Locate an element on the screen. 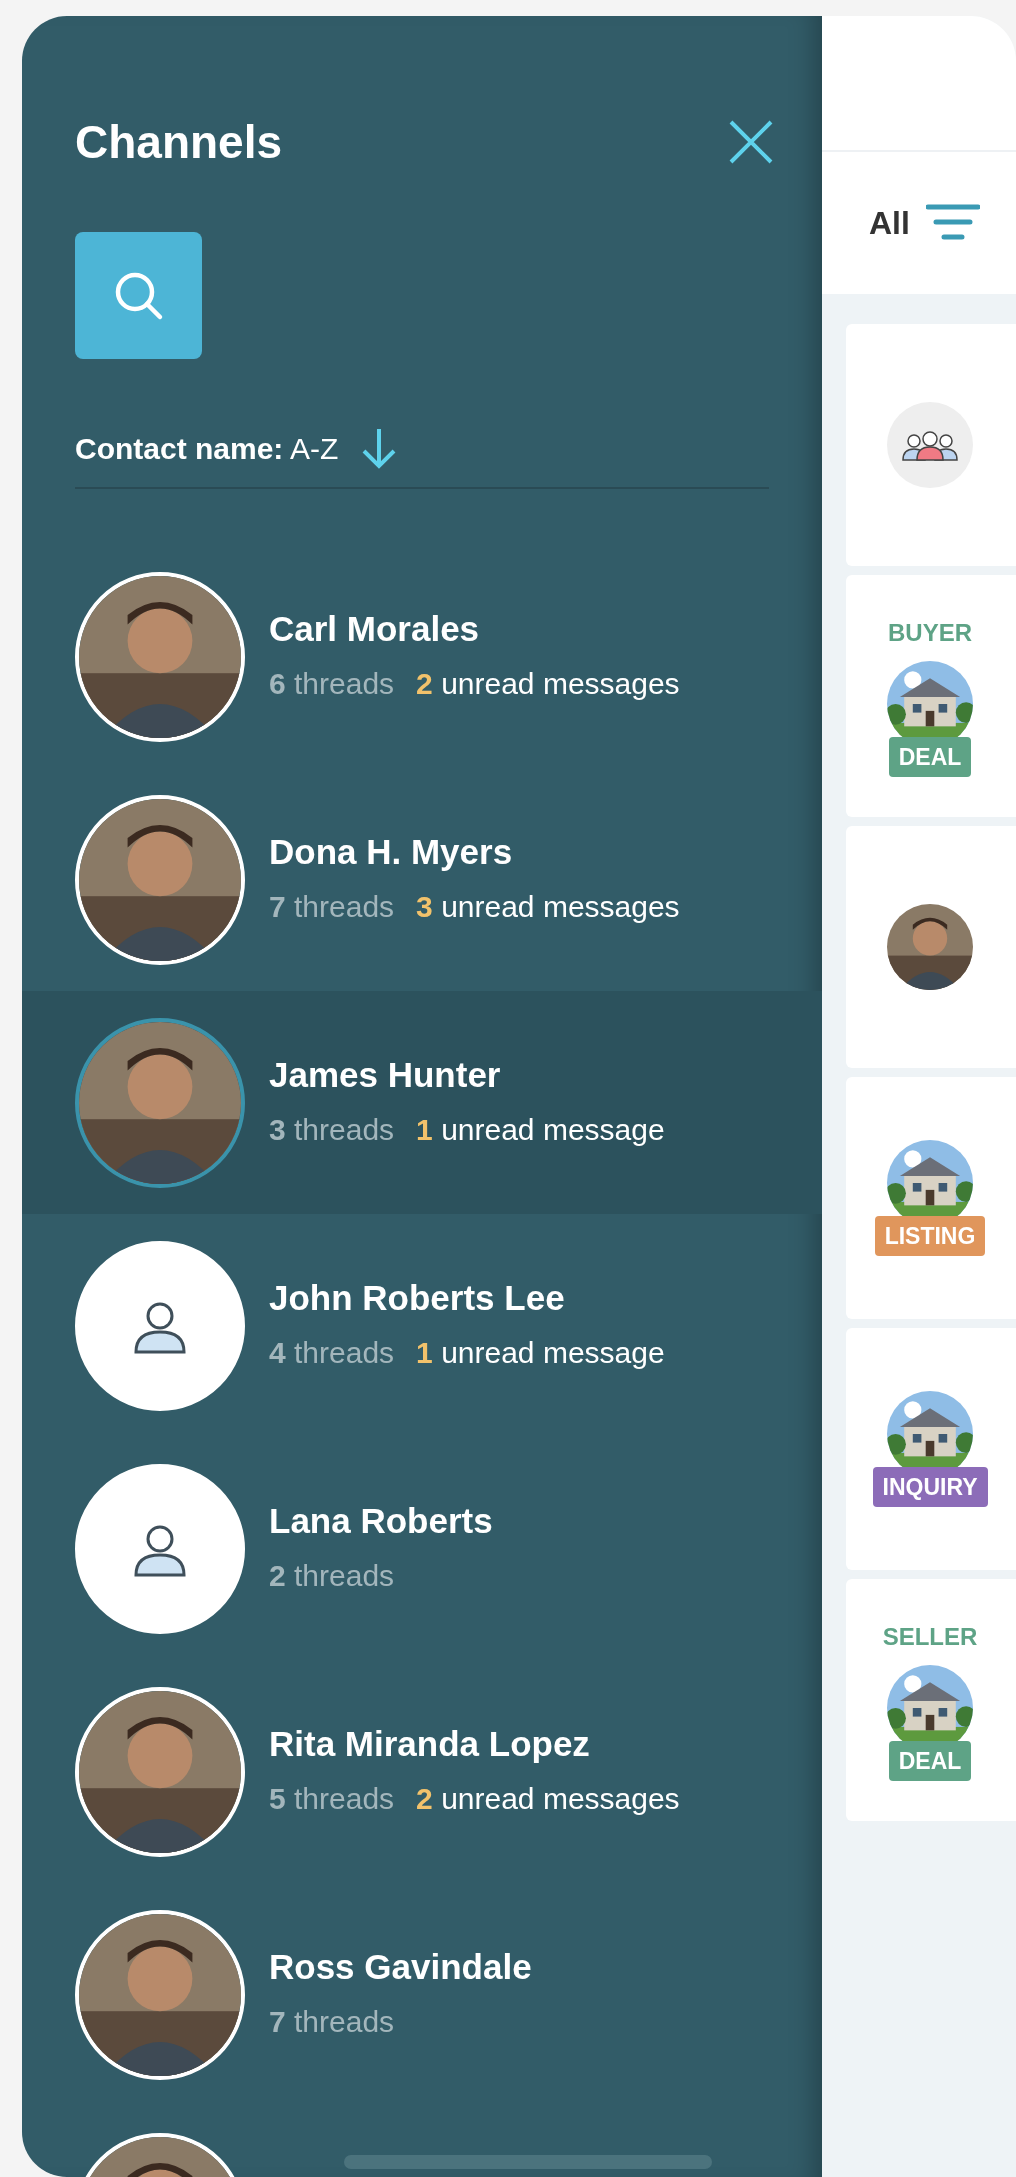  thread-count: 4 threads is located at coordinates (332, 1352).